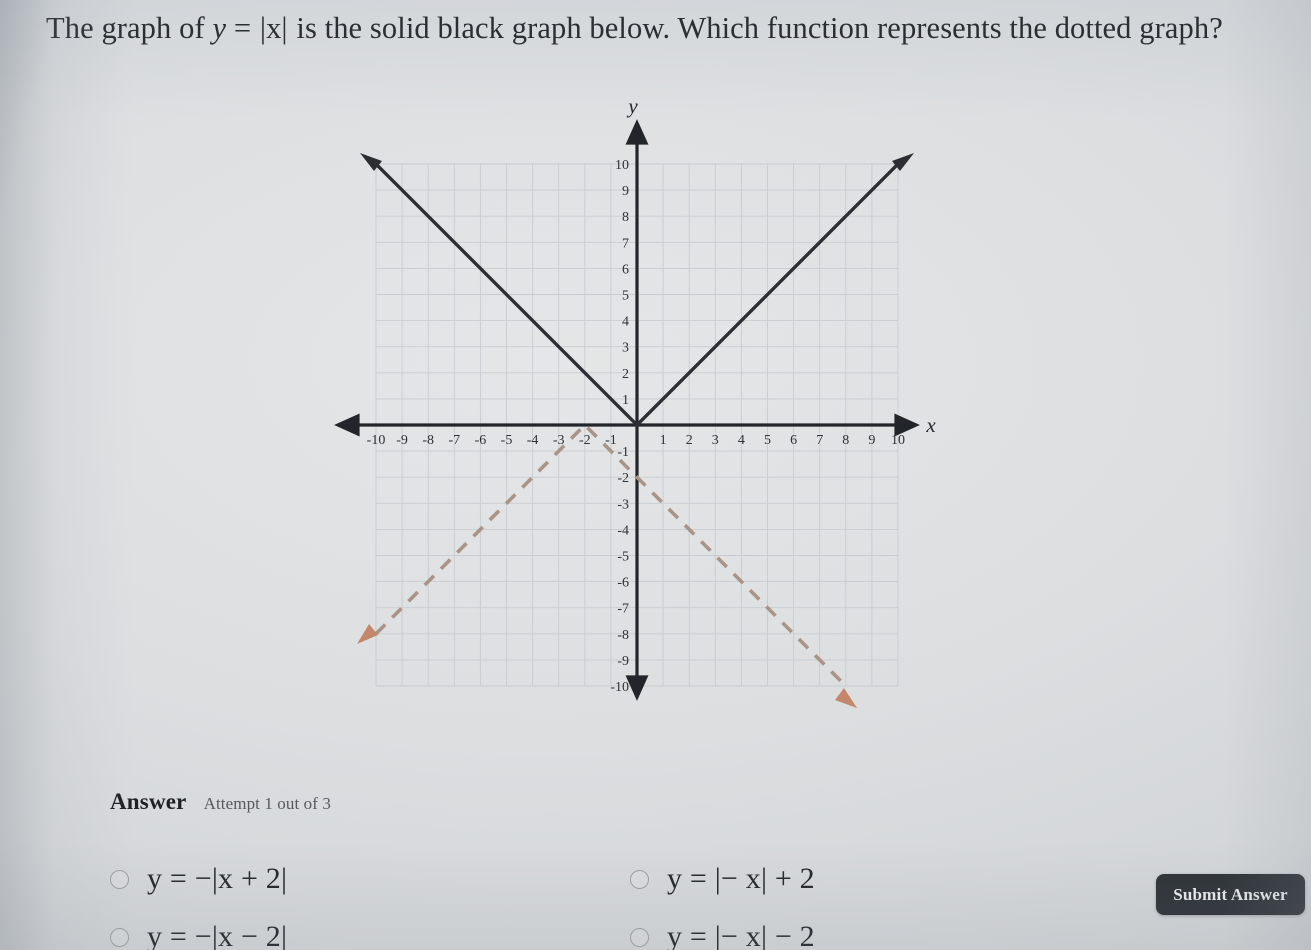  I want to click on x-tick-label: -9, so click(402, 440).